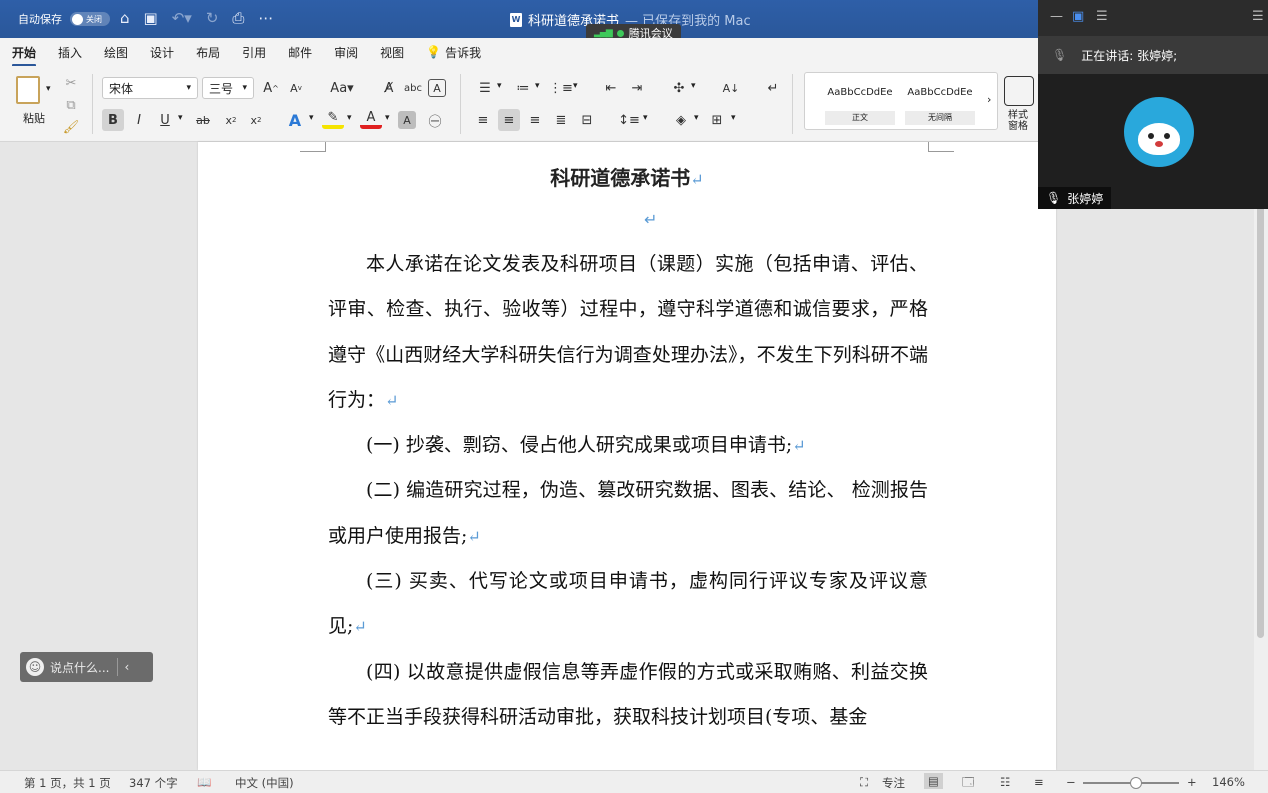 This screenshot has height=793, width=1268. Describe the element at coordinates (1102, 16) in the screenshot. I see `list-view-icon: ☰` at that location.